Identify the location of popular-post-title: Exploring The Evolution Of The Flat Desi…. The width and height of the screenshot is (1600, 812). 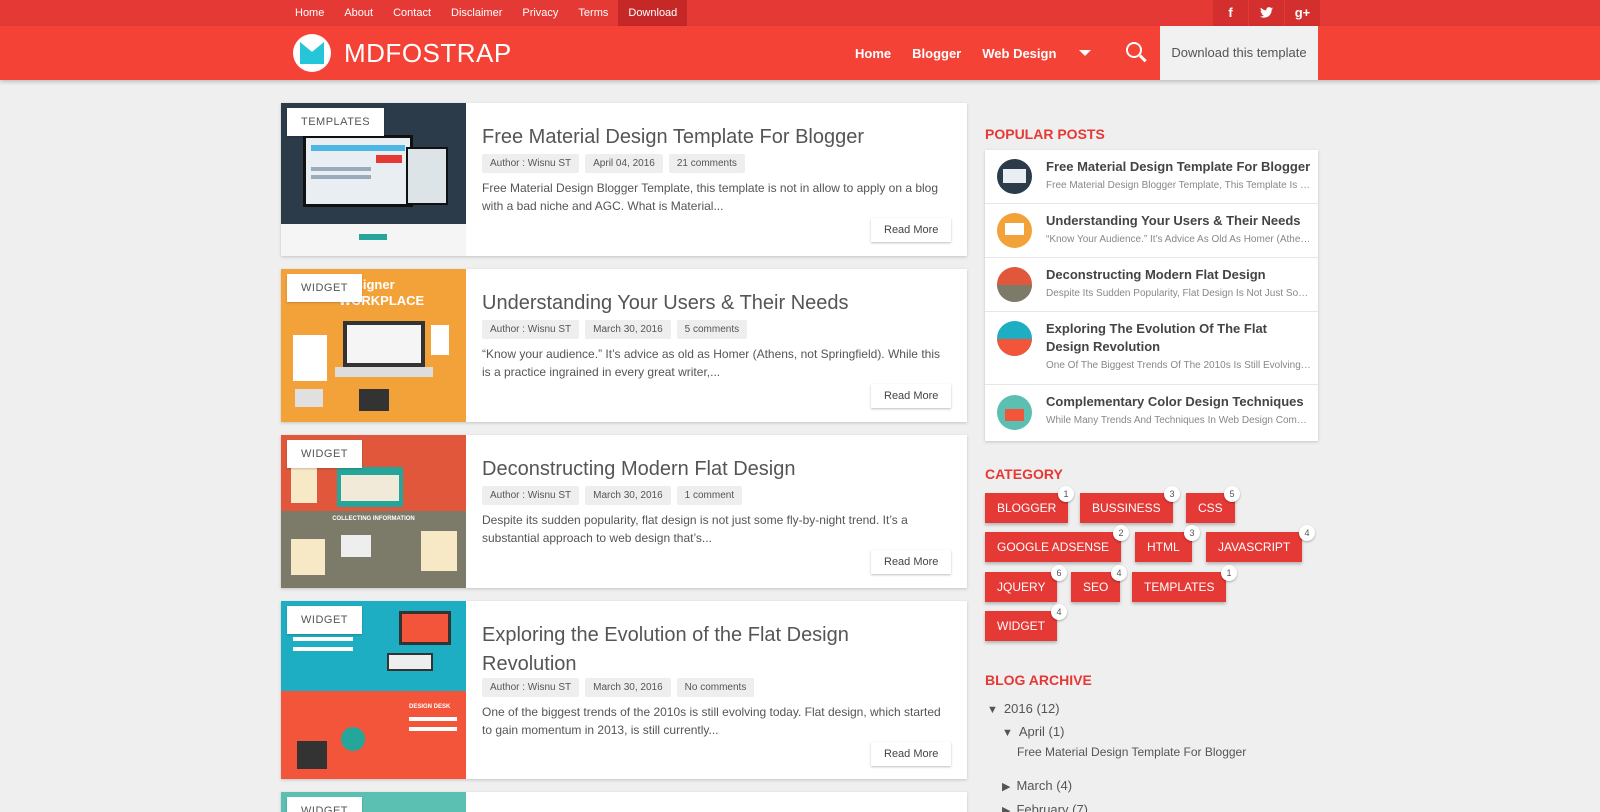
(1178, 338).